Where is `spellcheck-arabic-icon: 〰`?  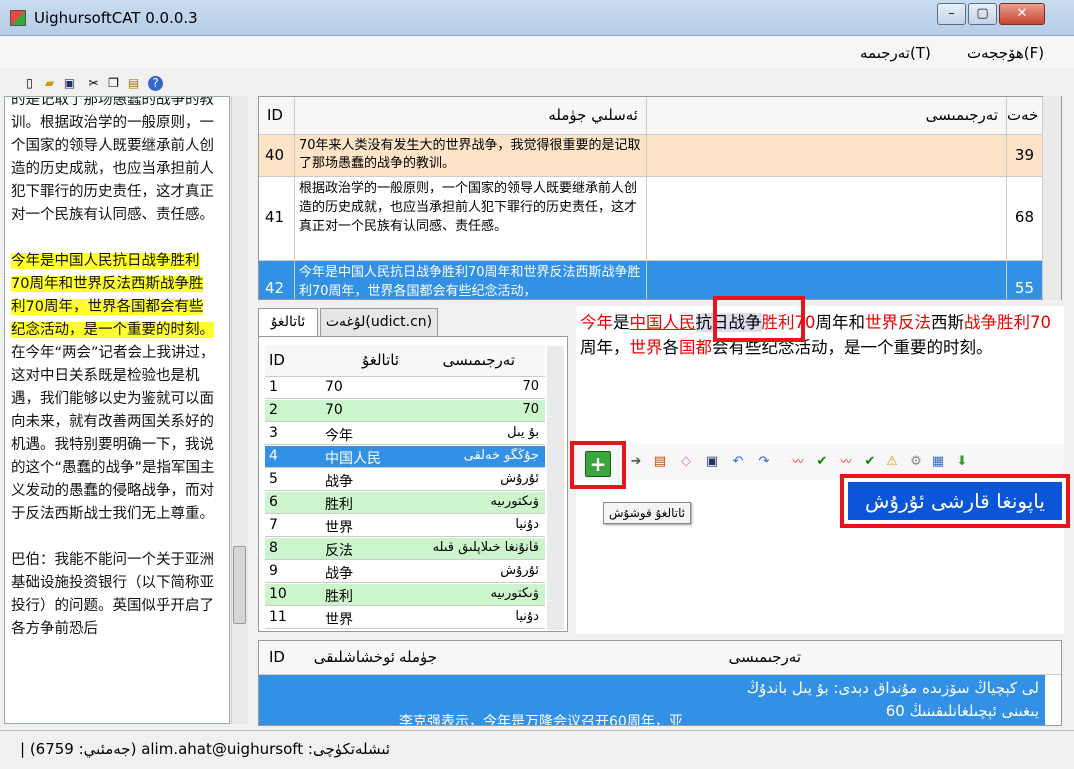 spellcheck-arabic-icon: 〰 is located at coordinates (846, 462).